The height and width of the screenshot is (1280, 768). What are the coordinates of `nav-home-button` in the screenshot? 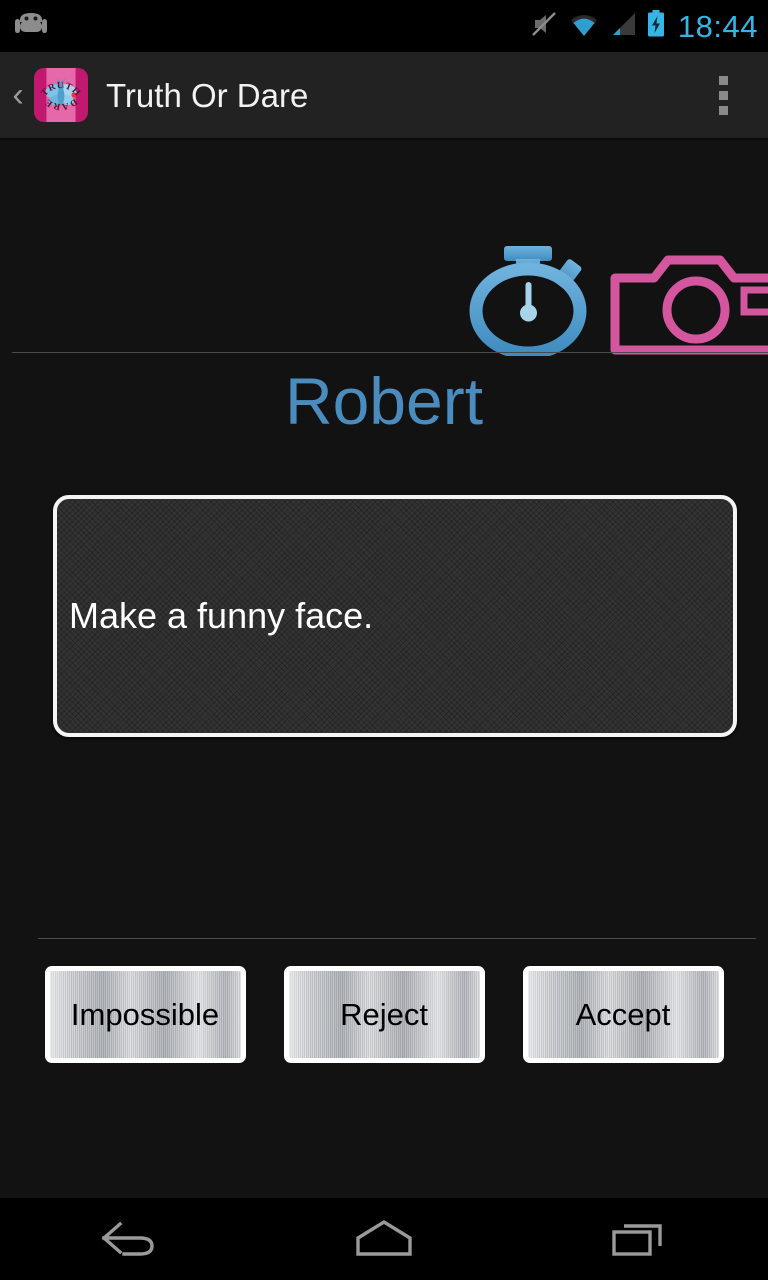 It's located at (384, 1239).